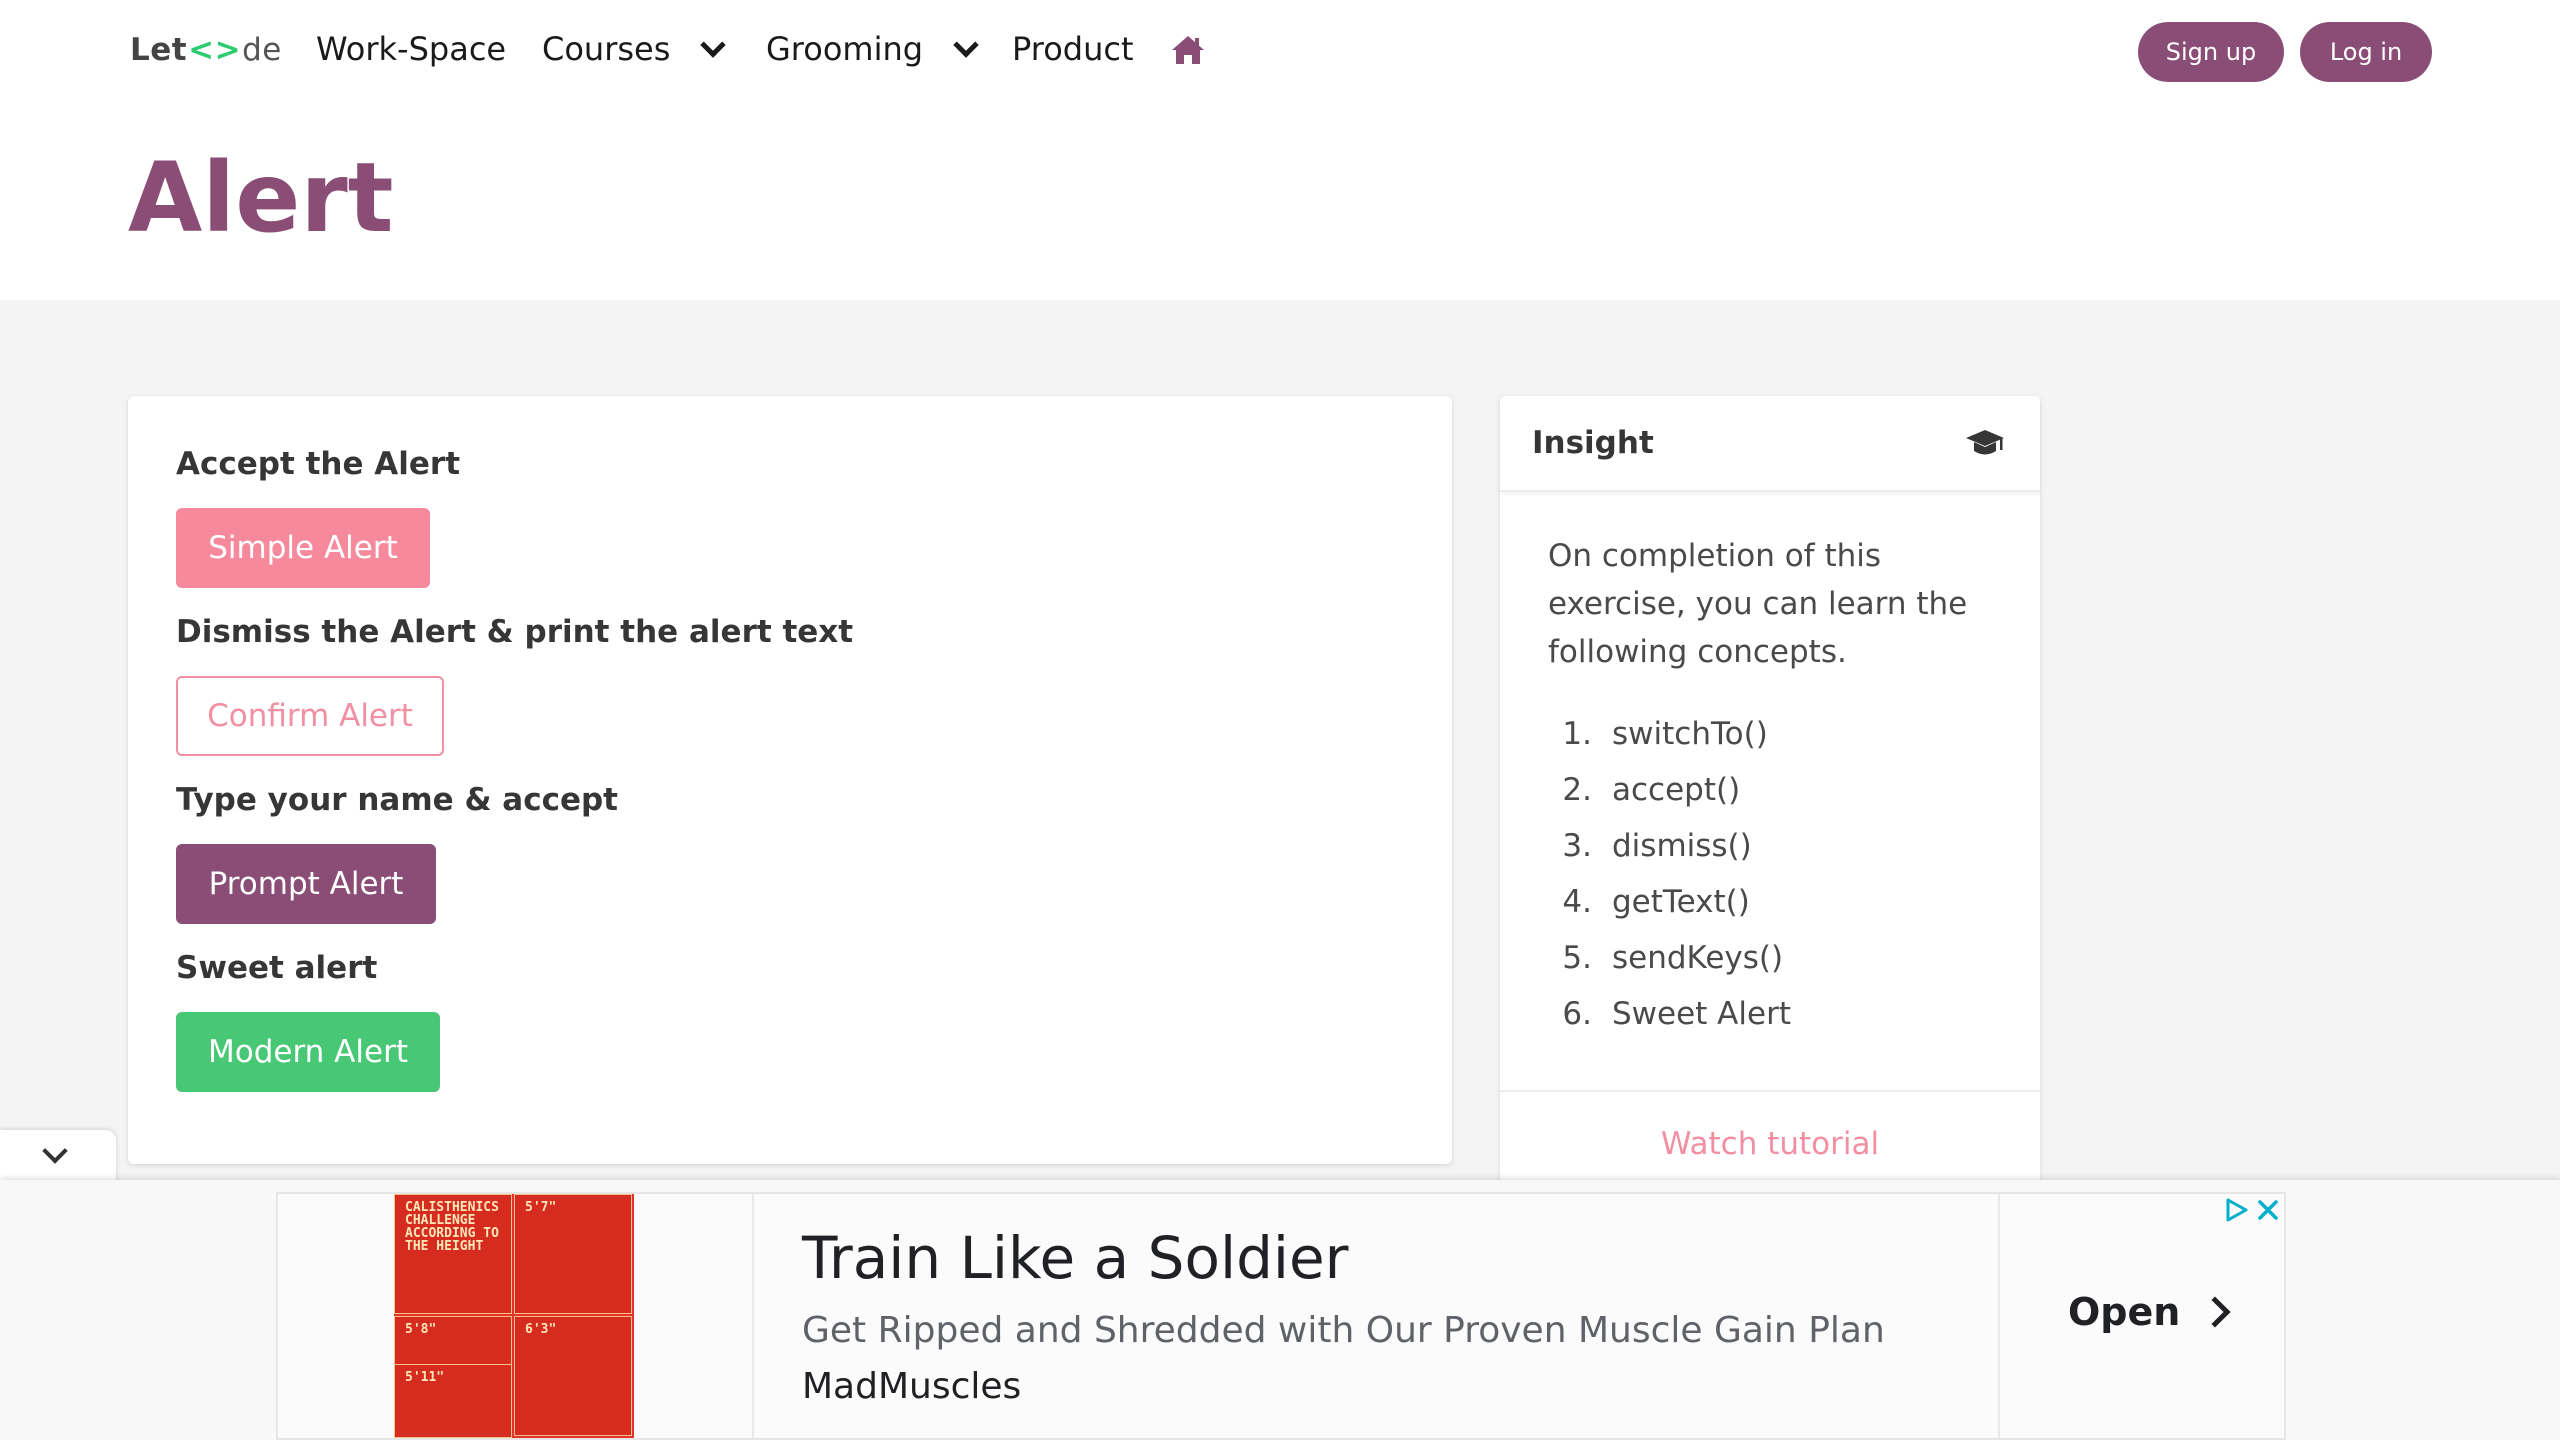 The height and width of the screenshot is (1440, 2560). I want to click on modern-alert-button: Modern Alert, so click(308, 1052).